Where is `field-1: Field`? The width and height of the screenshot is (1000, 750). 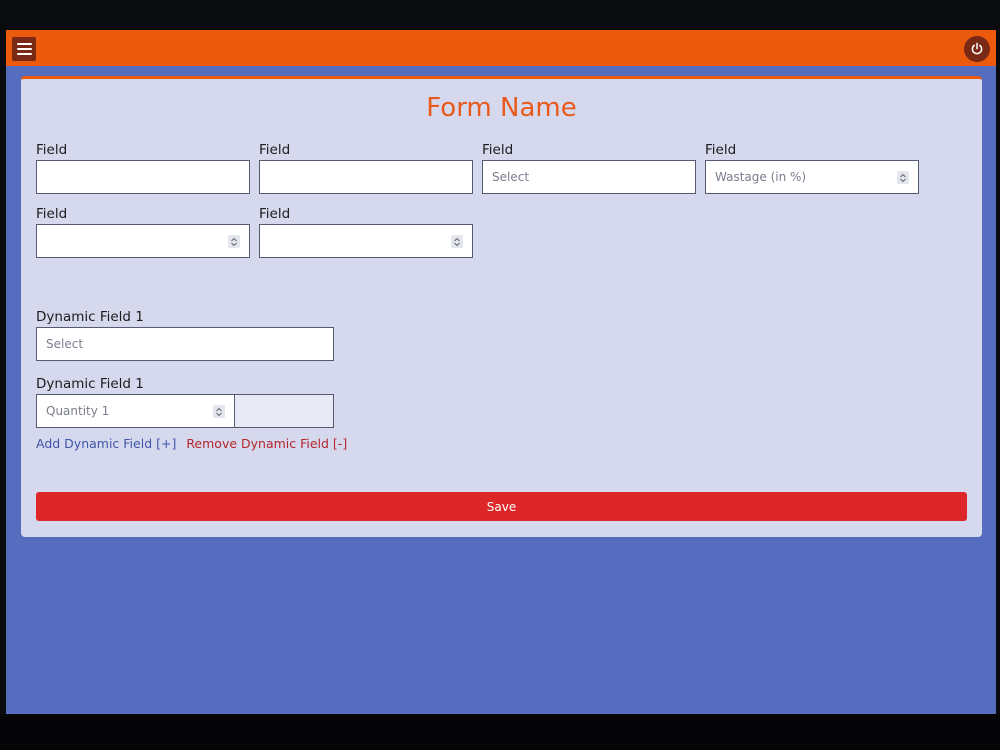
field-1: Field is located at coordinates (143, 168).